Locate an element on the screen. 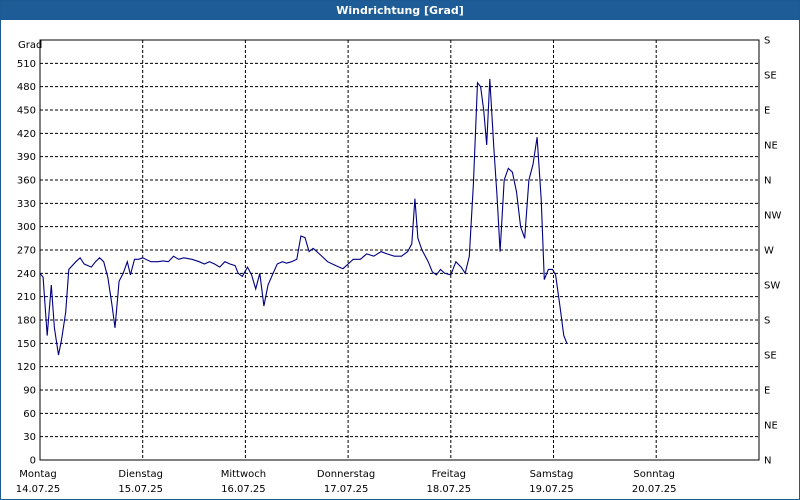 This screenshot has width=800, height=500. x-tick-date: 16.07.25 is located at coordinates (243, 489).